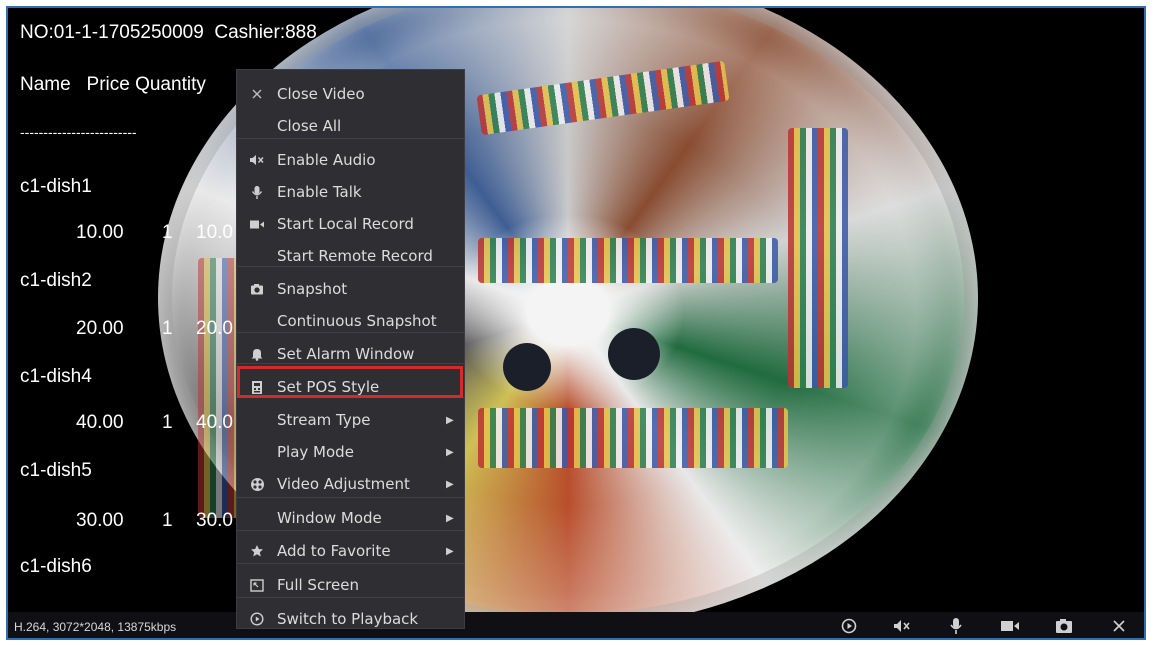 Image resolution: width=1155 pixels, height=646 pixels. I want to click on bell-icon, so click(257, 354).